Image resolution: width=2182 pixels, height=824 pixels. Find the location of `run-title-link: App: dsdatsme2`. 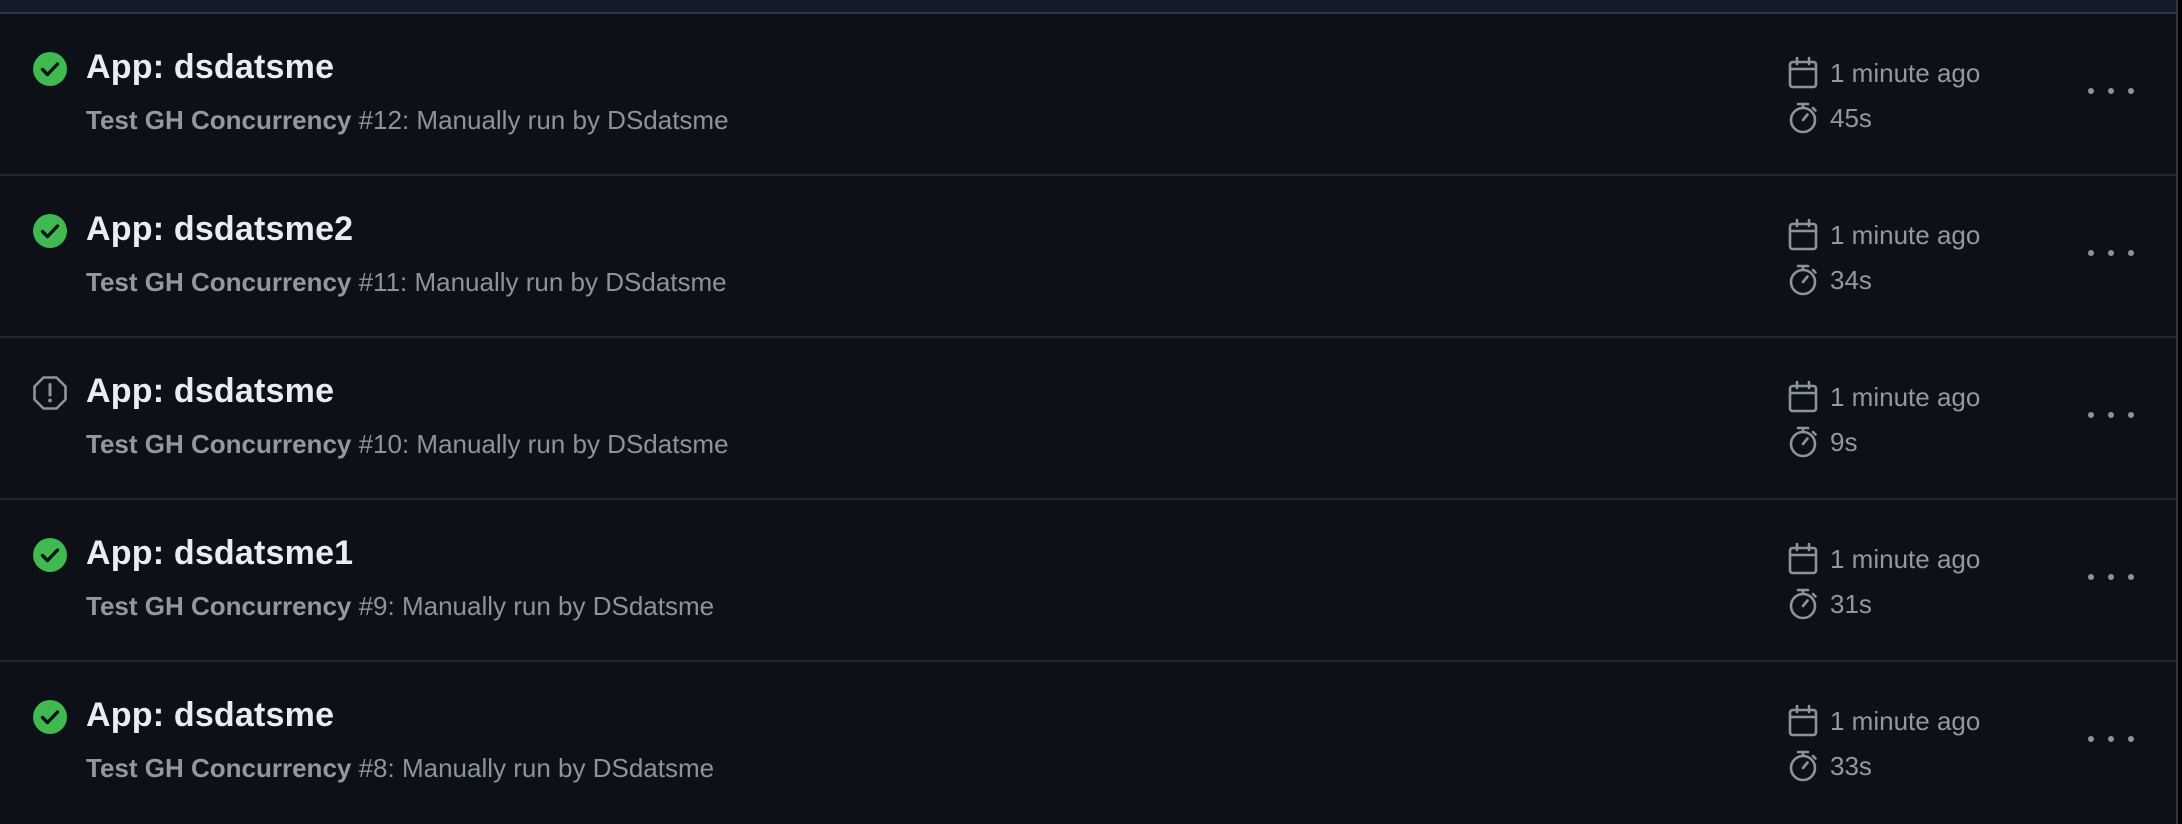

run-title-link: App: dsdatsme2 is located at coordinates (219, 229).